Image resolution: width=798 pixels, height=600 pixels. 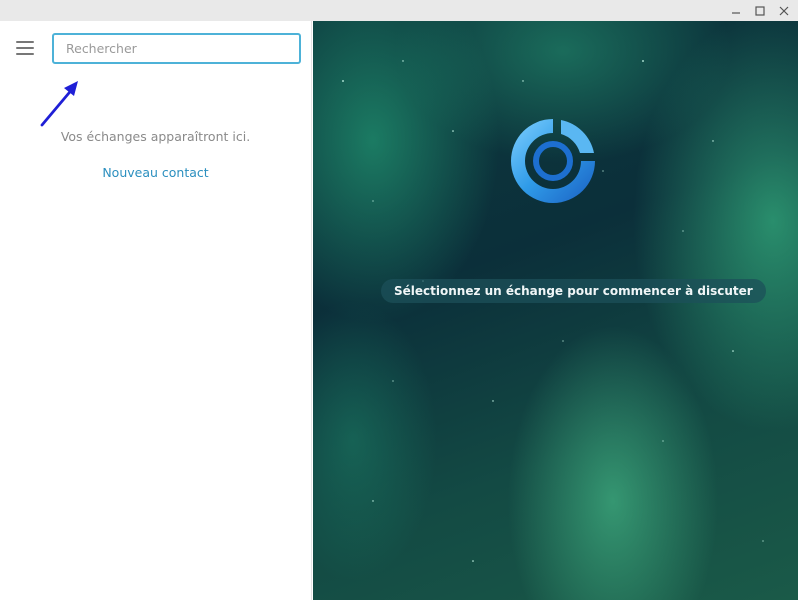 I want to click on new-contact-link: Nouveau contact, so click(x=155, y=172).